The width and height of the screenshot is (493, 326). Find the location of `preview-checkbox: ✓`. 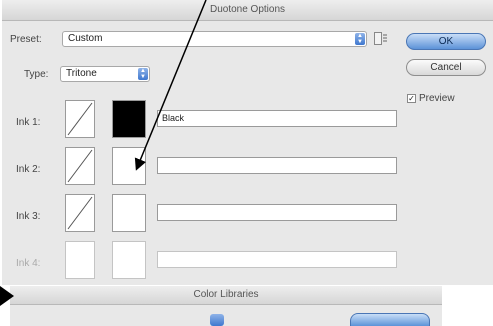

preview-checkbox: ✓ is located at coordinates (411, 98).